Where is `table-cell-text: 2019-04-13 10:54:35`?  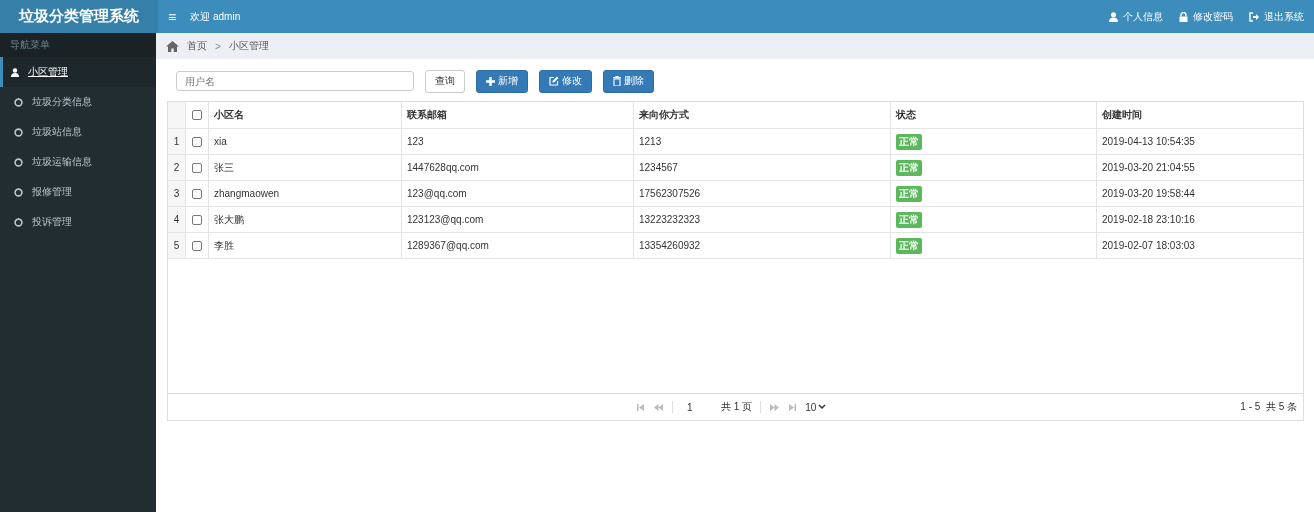 table-cell-text: 2019-04-13 10:54:35 is located at coordinates (1148, 142).